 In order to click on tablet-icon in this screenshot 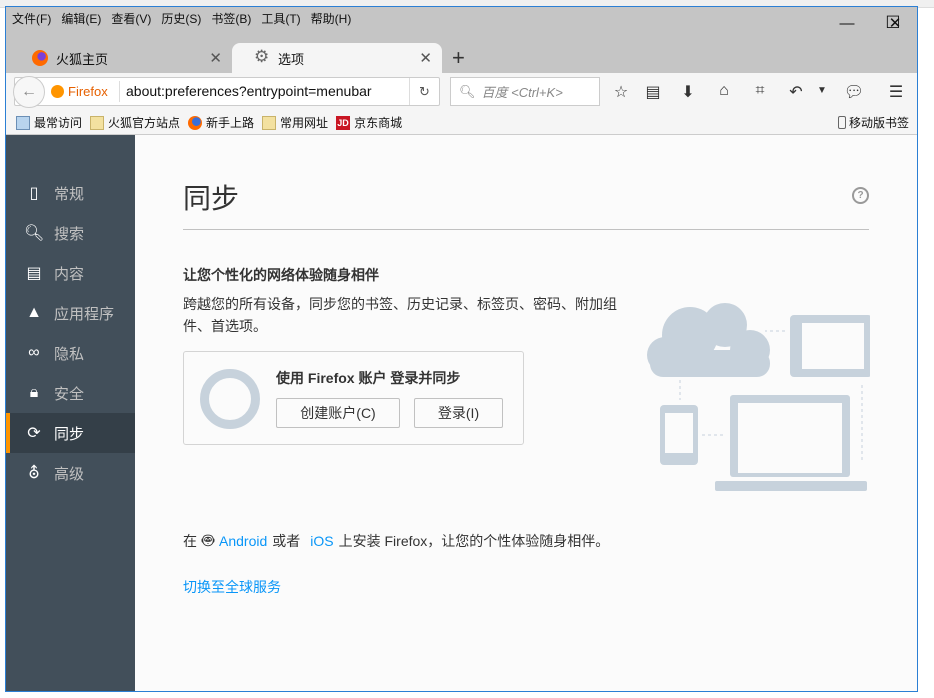, I will do `click(830, 346)`.